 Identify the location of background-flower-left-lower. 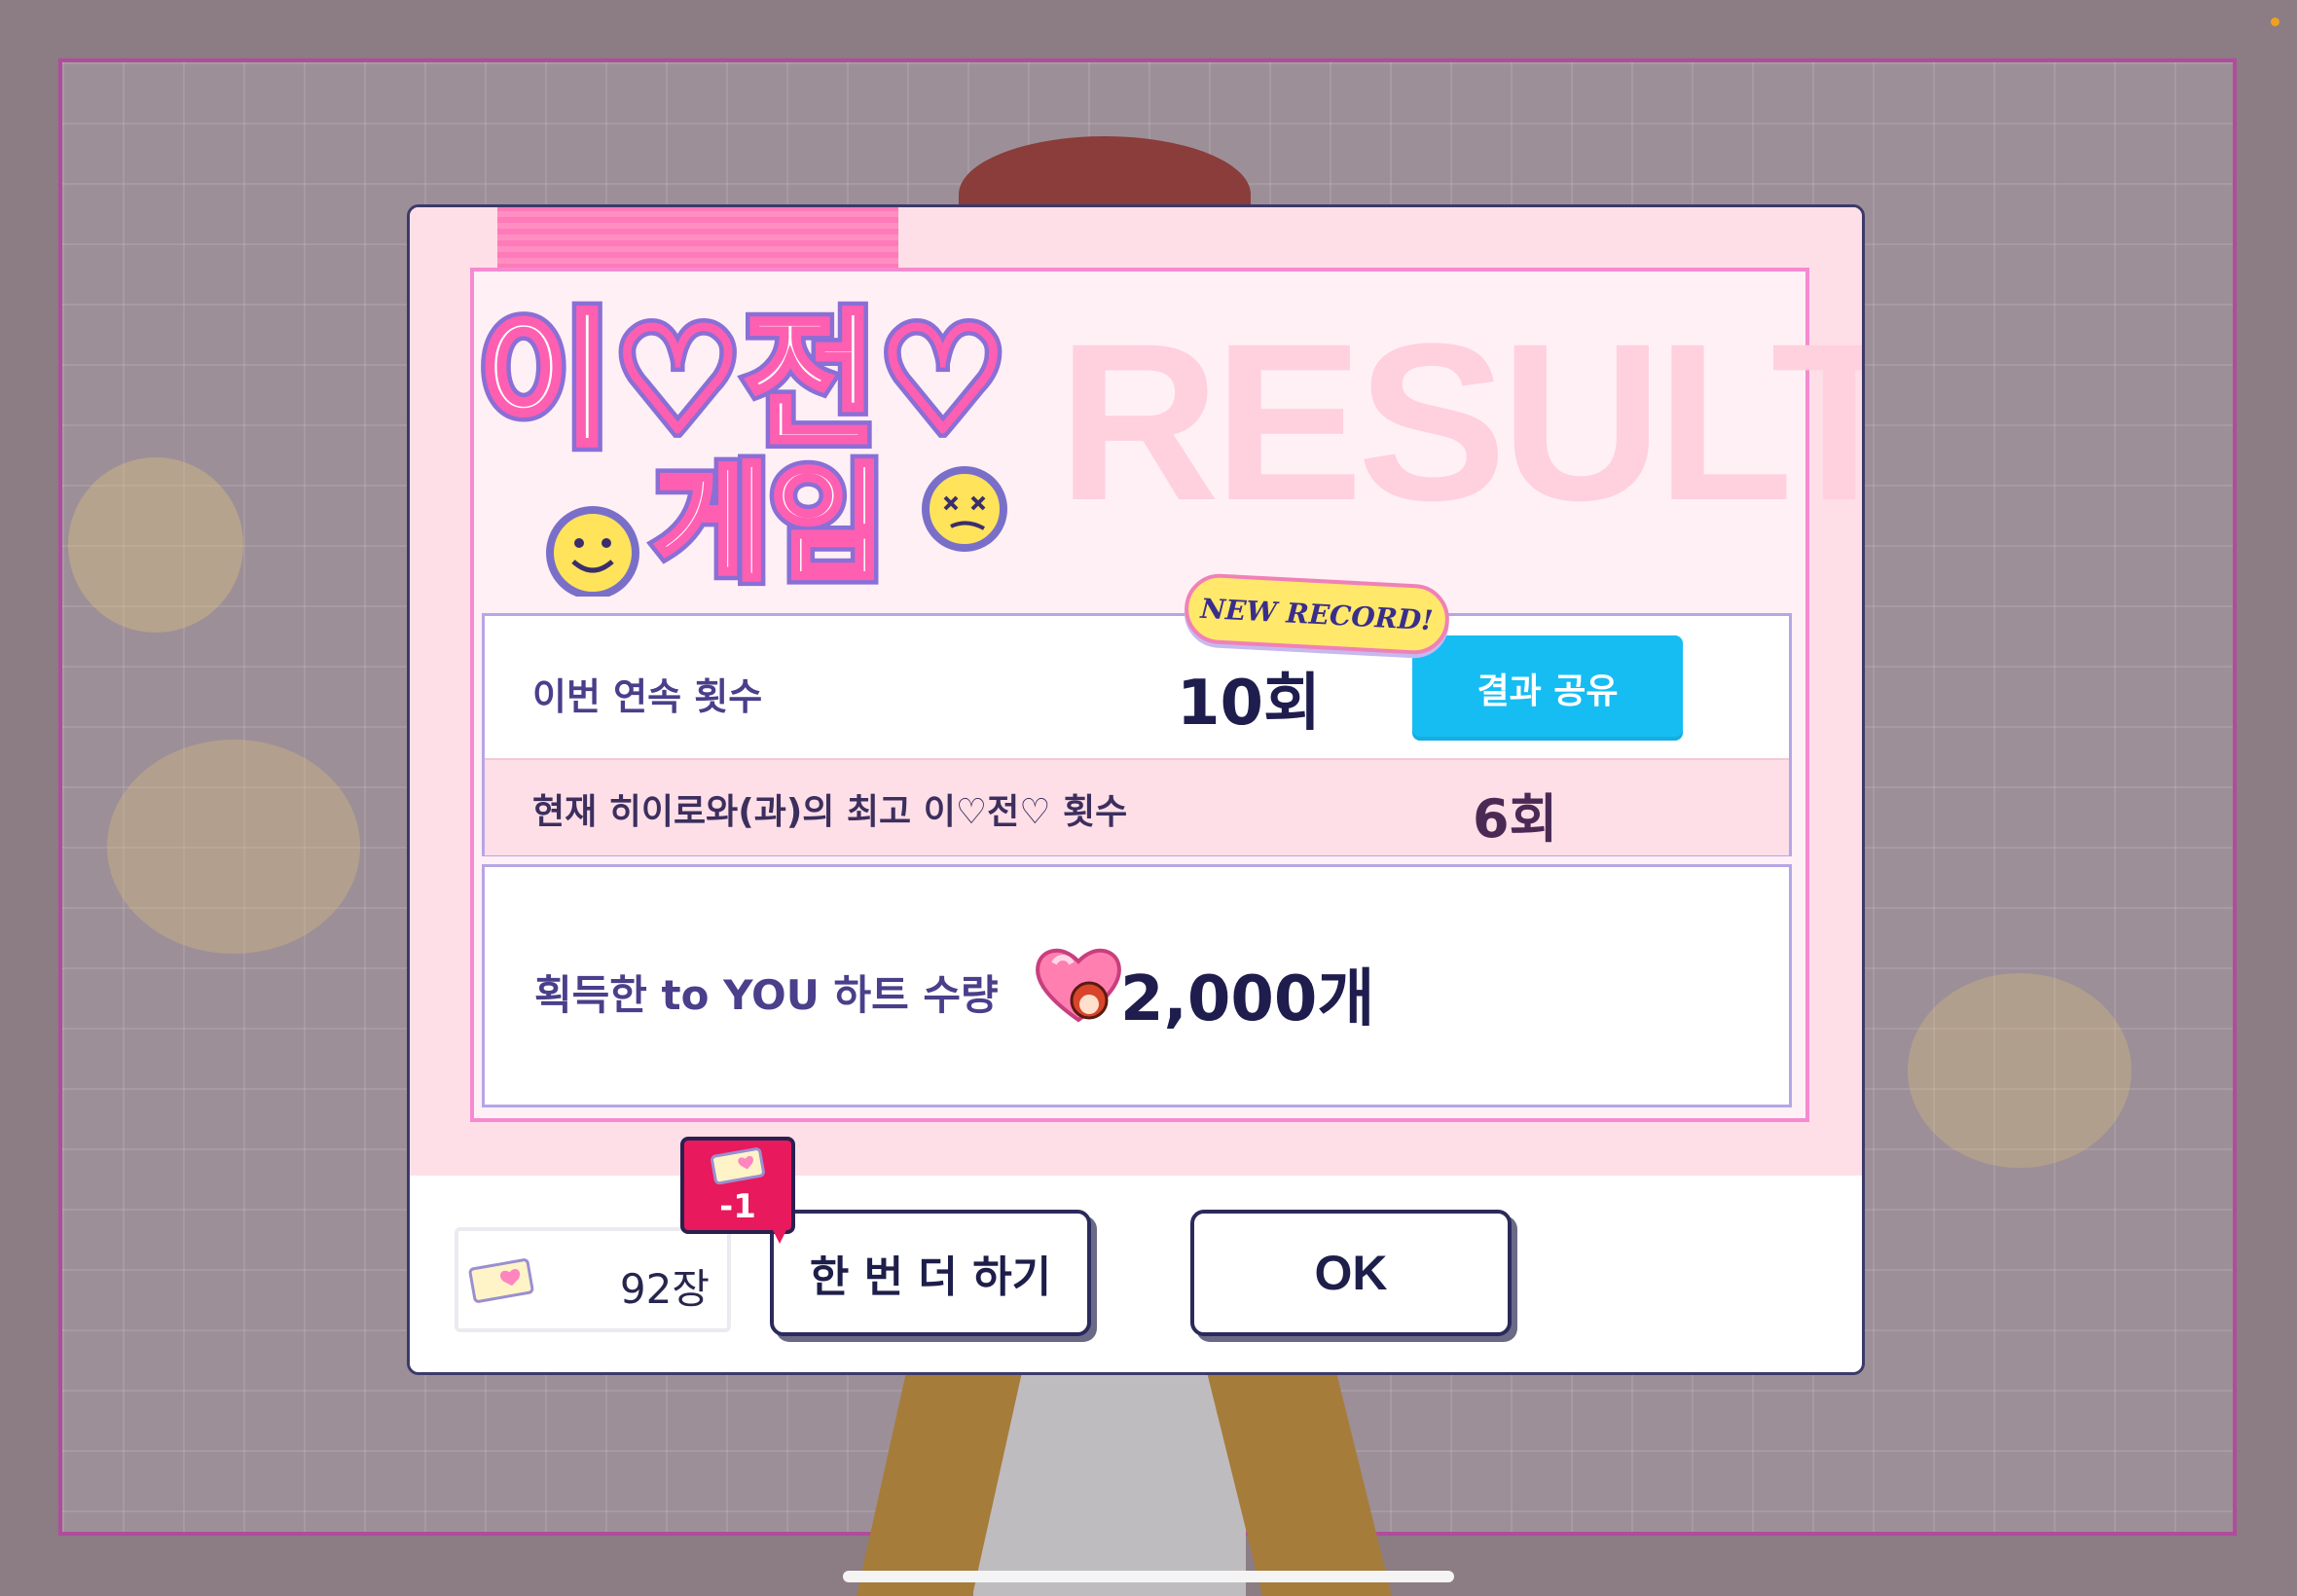
(233, 847).